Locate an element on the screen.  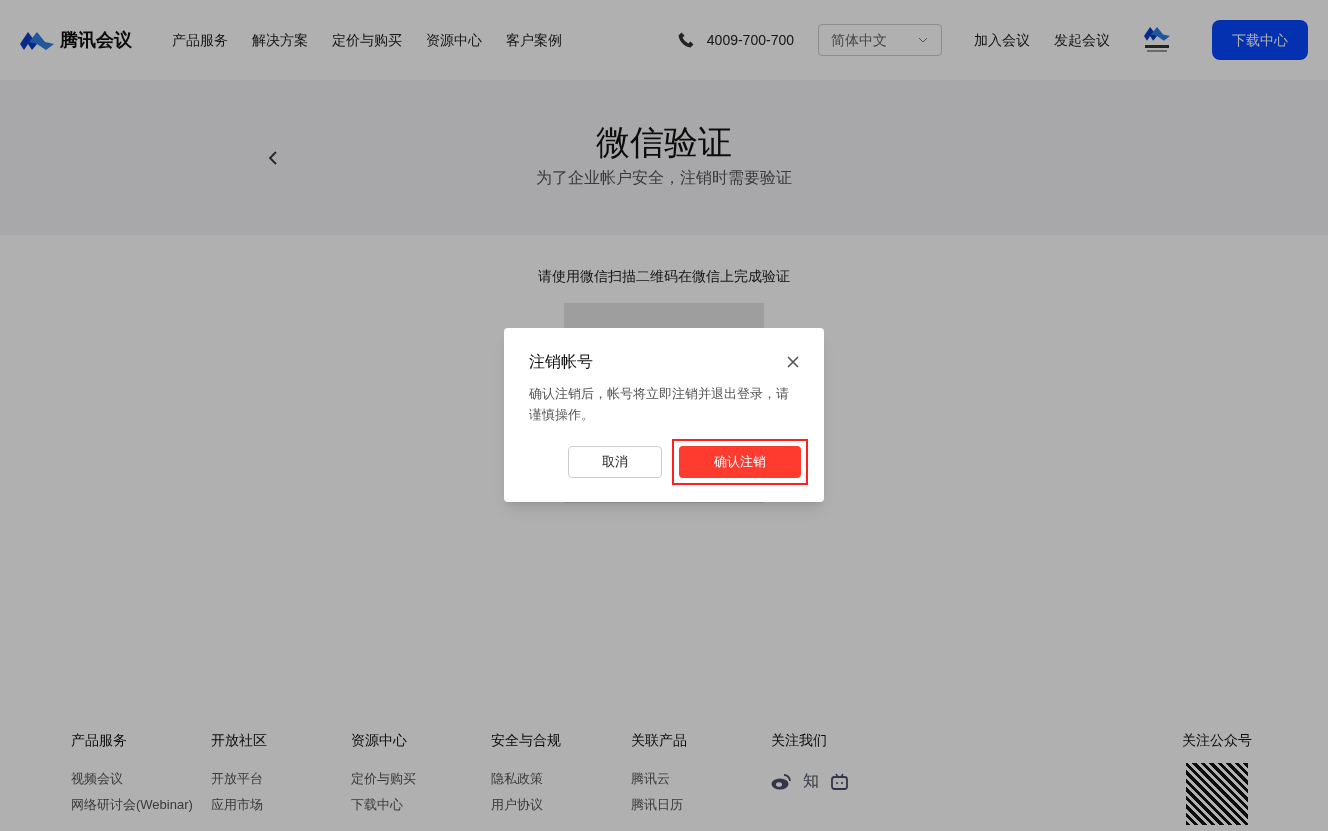
nav-link: 解决方案 is located at coordinates (280, 40).